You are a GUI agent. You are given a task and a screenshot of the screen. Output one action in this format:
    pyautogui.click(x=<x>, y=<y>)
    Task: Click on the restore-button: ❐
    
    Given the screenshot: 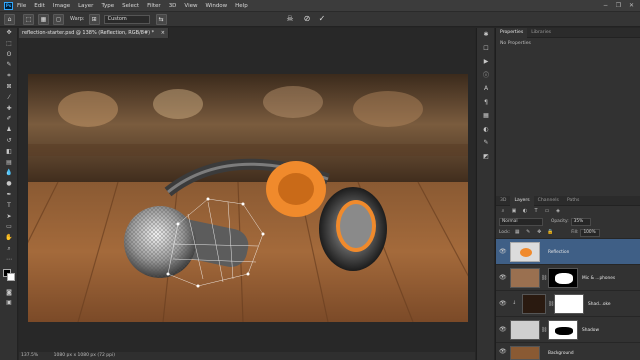 What is the action you would take?
    pyautogui.click(x=618, y=5)
    